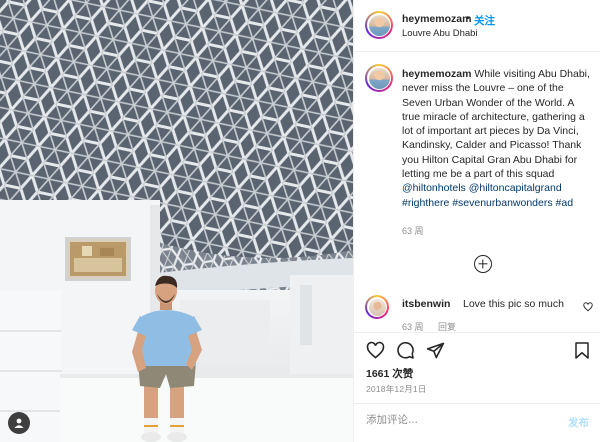  Describe the element at coordinates (435, 350) in the screenshot. I see `share-icon` at that location.